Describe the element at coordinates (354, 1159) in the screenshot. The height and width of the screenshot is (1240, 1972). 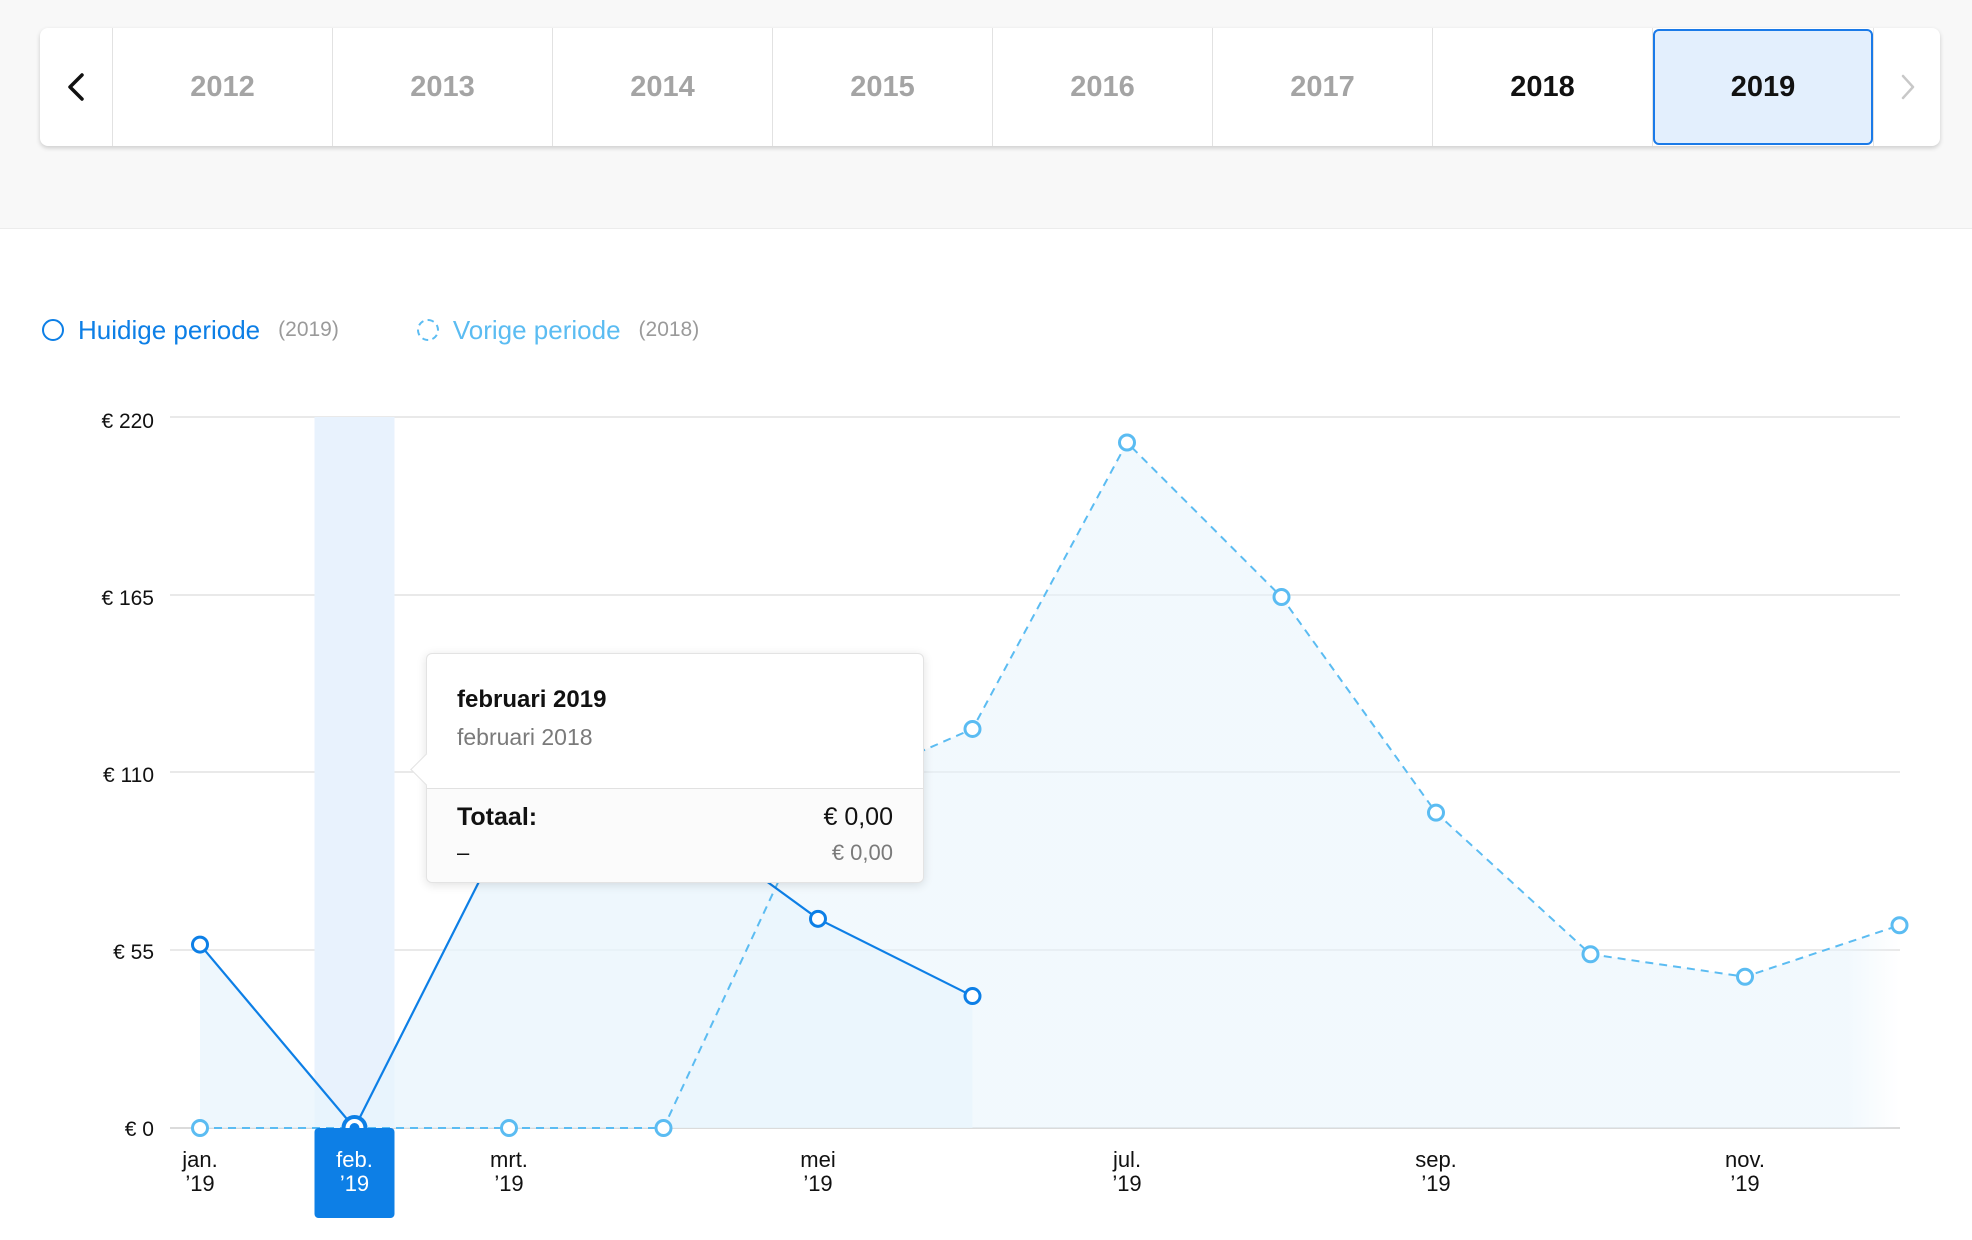
I see `x-tick-label-month: feb.` at that location.